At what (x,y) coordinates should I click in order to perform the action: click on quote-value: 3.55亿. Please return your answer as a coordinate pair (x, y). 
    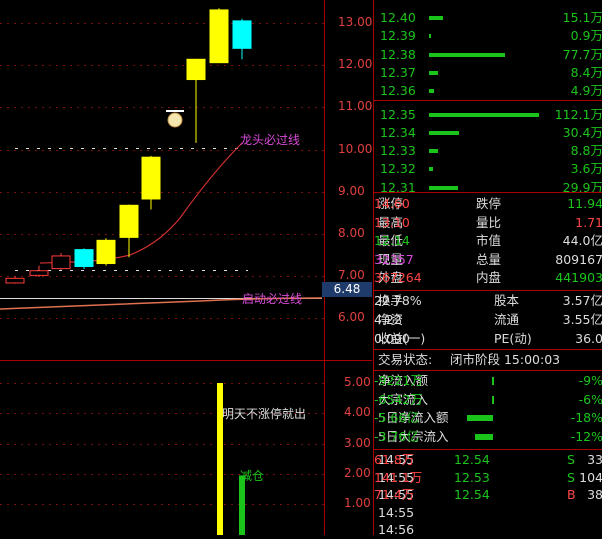
    Looking at the image, I should click on (582, 319).